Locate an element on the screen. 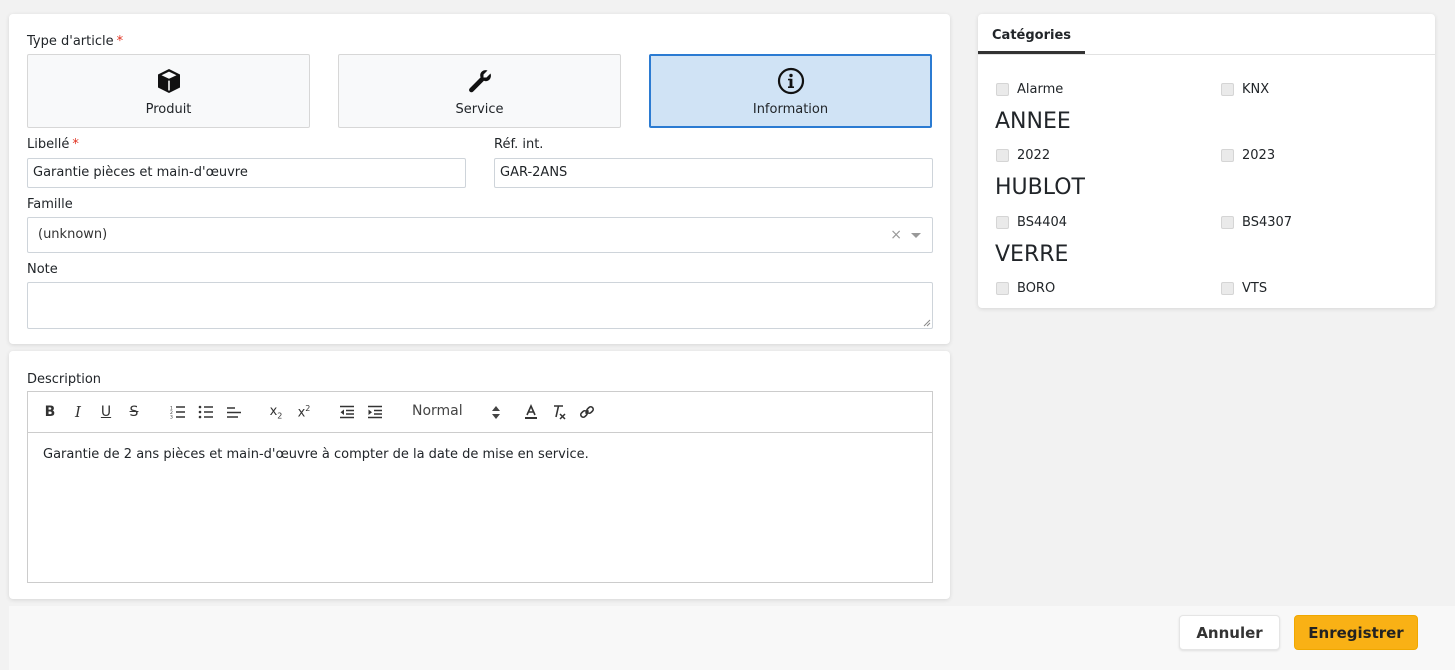  famille-select: (unknown) × is located at coordinates (480, 235).